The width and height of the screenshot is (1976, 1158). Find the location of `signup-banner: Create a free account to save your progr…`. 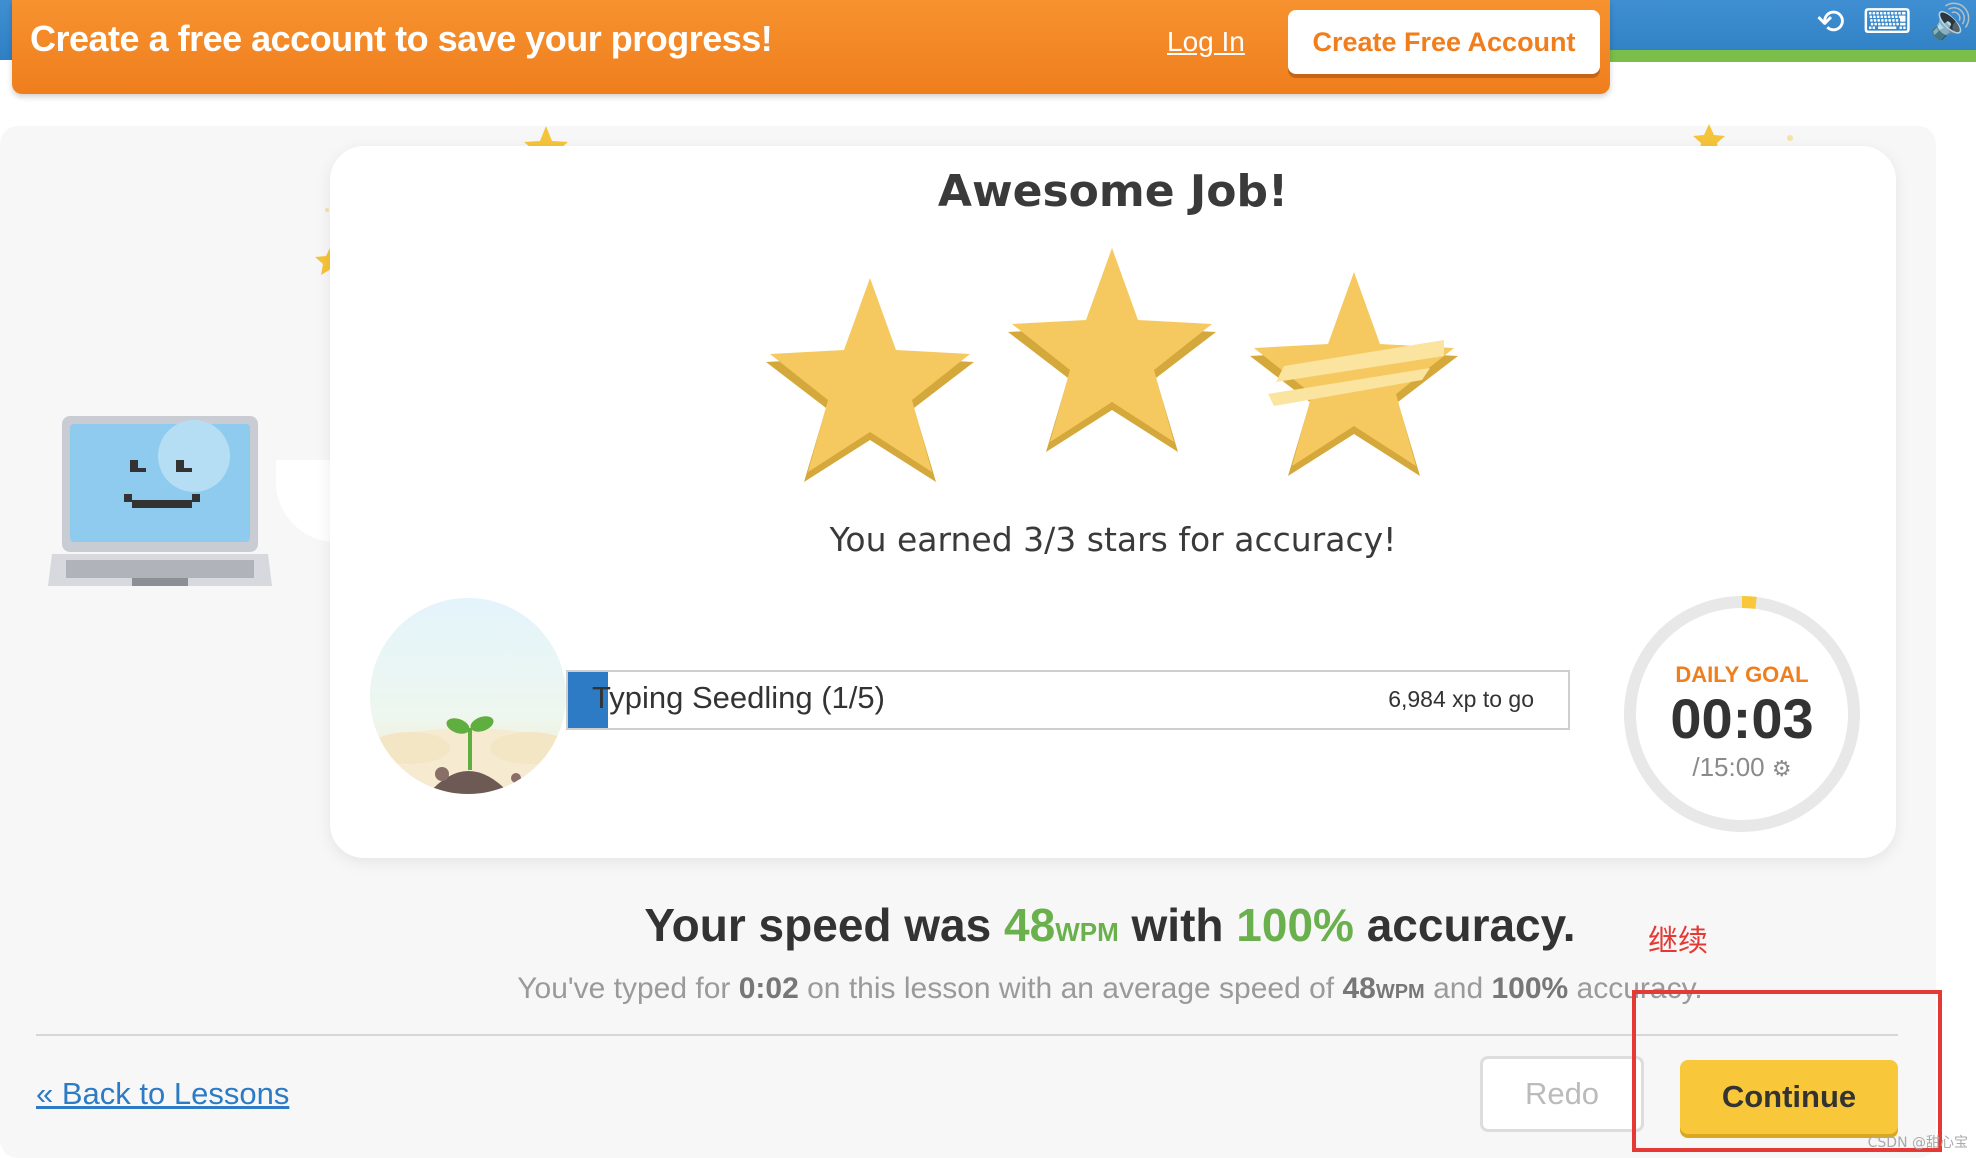

signup-banner: Create a free account to save your progr… is located at coordinates (811, 47).